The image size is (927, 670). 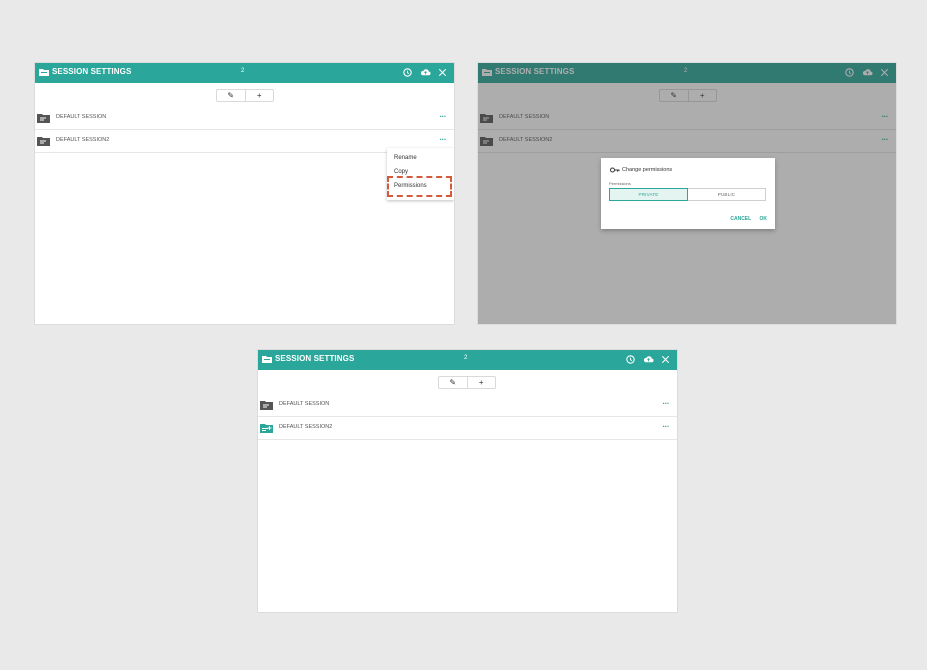 What do you see at coordinates (726, 194) in the screenshot?
I see `public-option: PUBLIC` at bounding box center [726, 194].